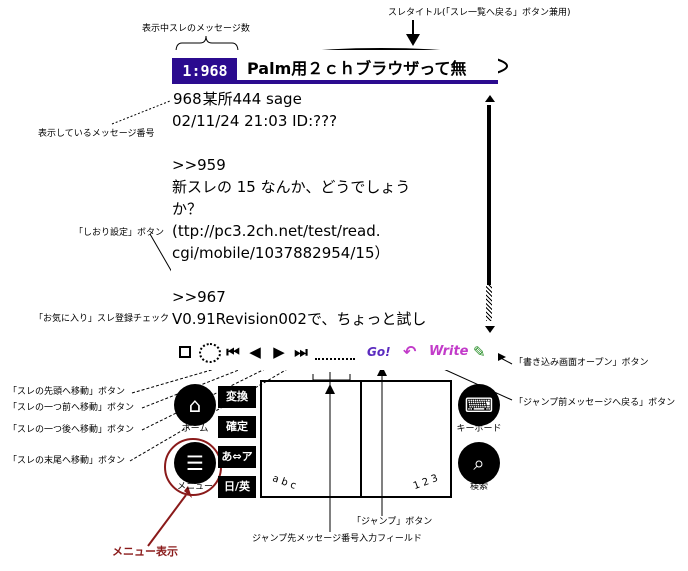 Image resolution: width=688 pixels, height=571 pixels. I want to click on callout-jump-field: ジャンプ先メッセージ番号入力フィールド, so click(337, 539).